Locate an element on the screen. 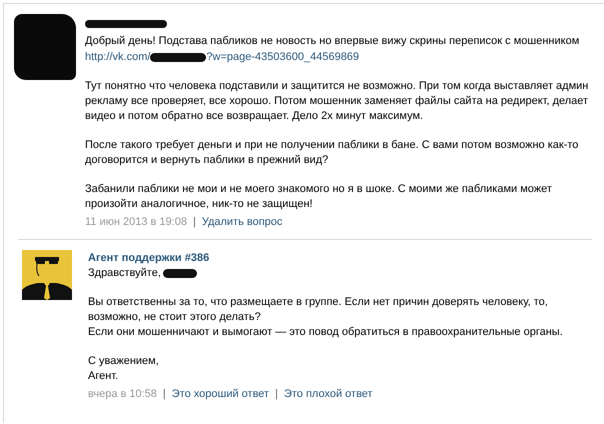  post-timestamp: вчера в 10:58 is located at coordinates (122, 394).